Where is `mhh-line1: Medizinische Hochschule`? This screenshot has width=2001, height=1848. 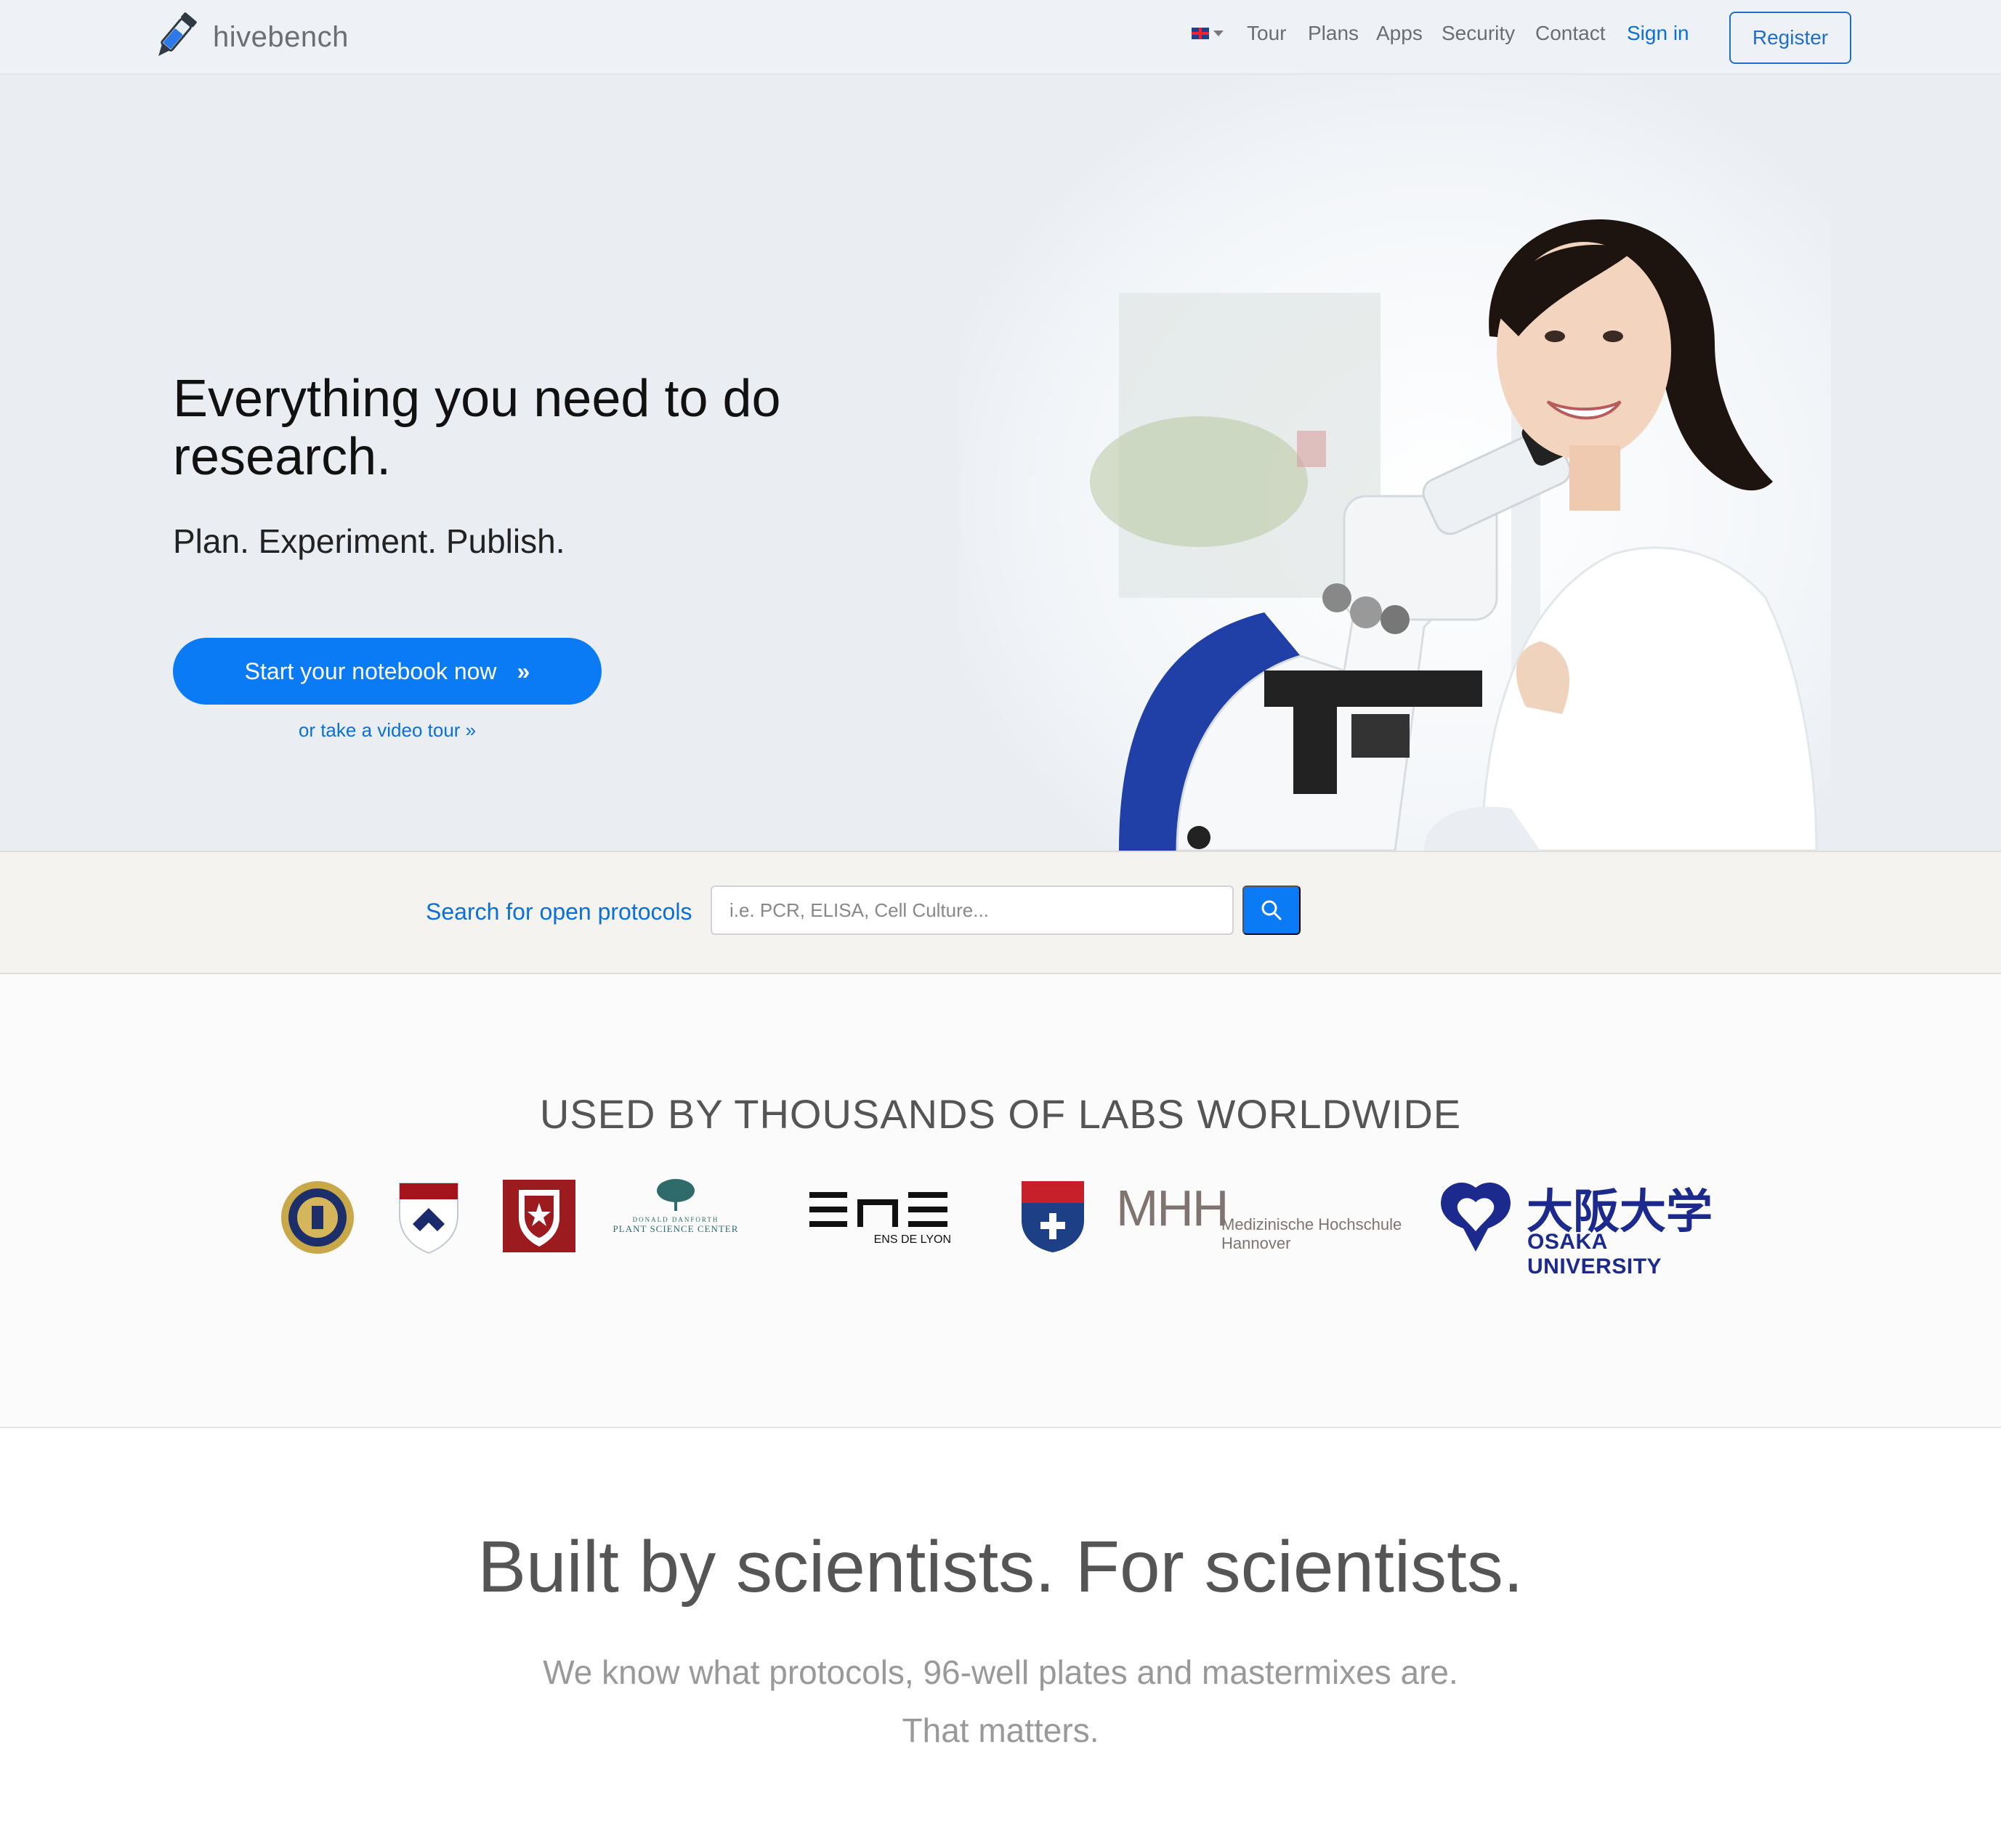
mhh-line1: Medizinische Hochschule is located at coordinates (1311, 1224).